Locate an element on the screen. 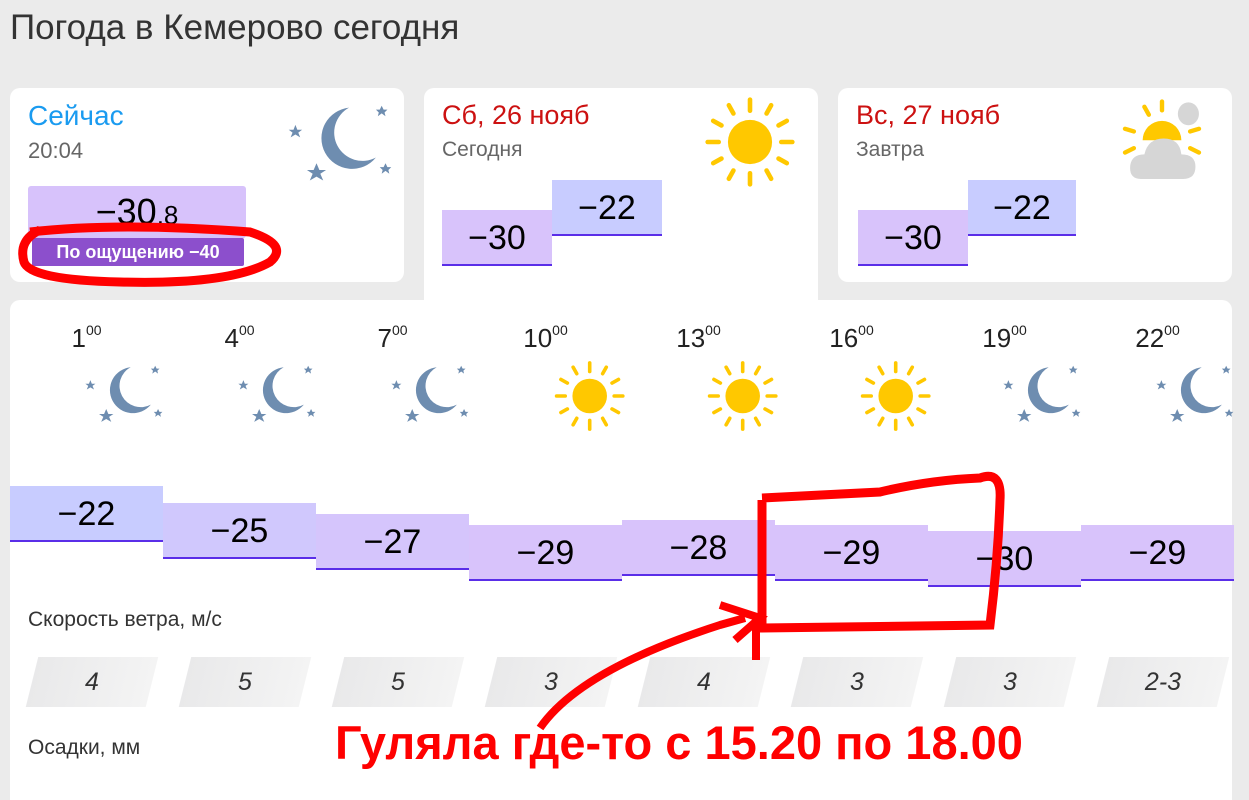 This screenshot has width=1249, height=800. hour: 1 is located at coordinates (78, 338).